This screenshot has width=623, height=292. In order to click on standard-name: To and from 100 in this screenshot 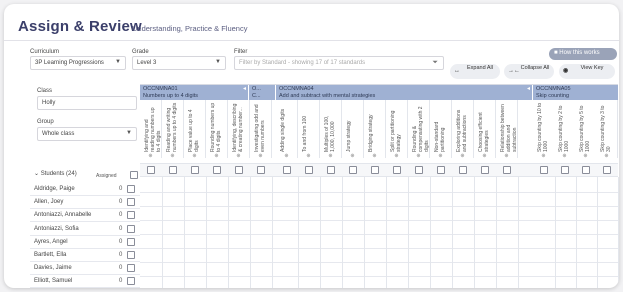, I will do `click(305, 133)`.